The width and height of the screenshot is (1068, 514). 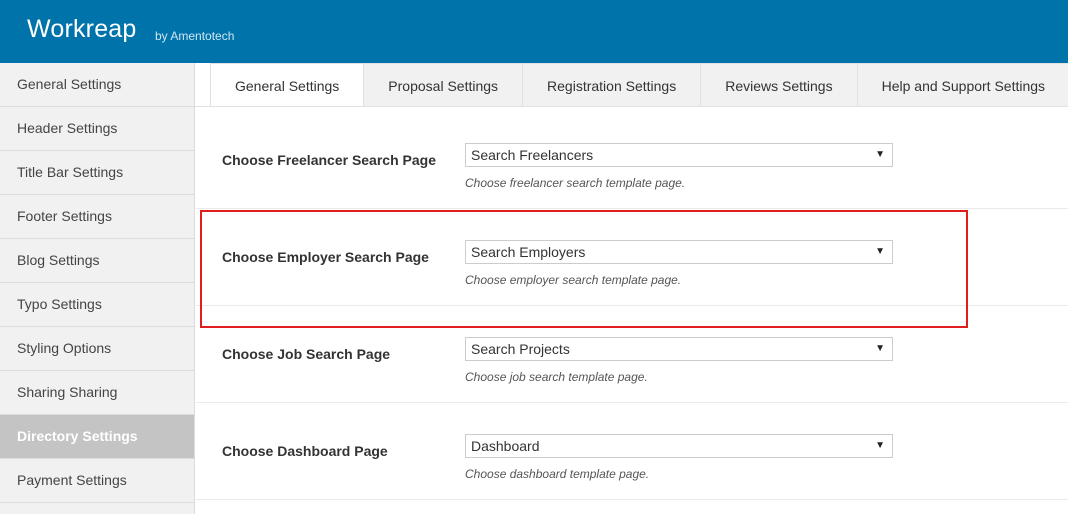 What do you see at coordinates (97, 261) in the screenshot?
I see `sidebar-item-blog-settings: Blog Settings` at bounding box center [97, 261].